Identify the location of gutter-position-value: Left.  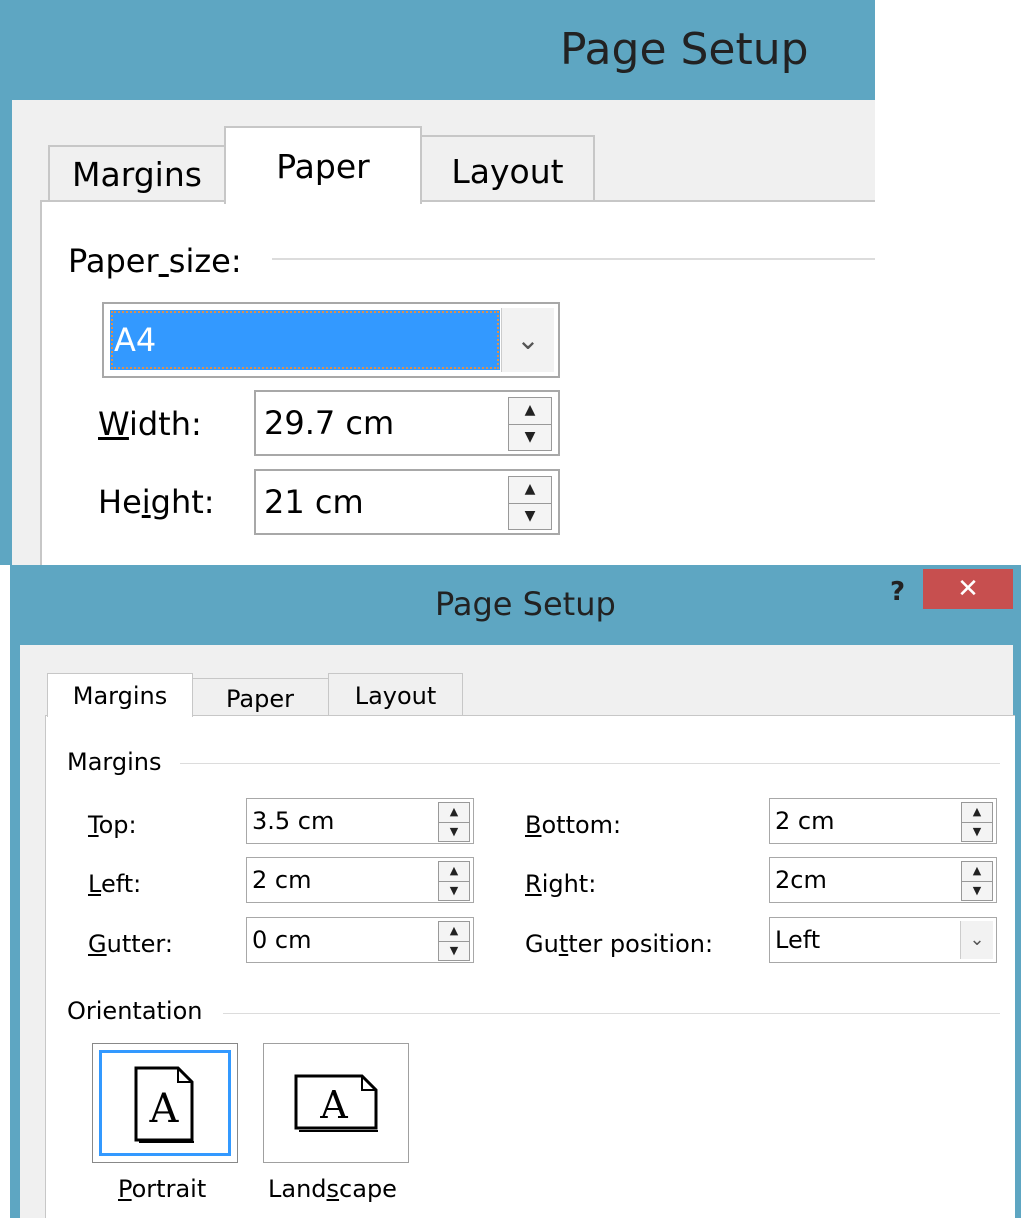
(798, 940).